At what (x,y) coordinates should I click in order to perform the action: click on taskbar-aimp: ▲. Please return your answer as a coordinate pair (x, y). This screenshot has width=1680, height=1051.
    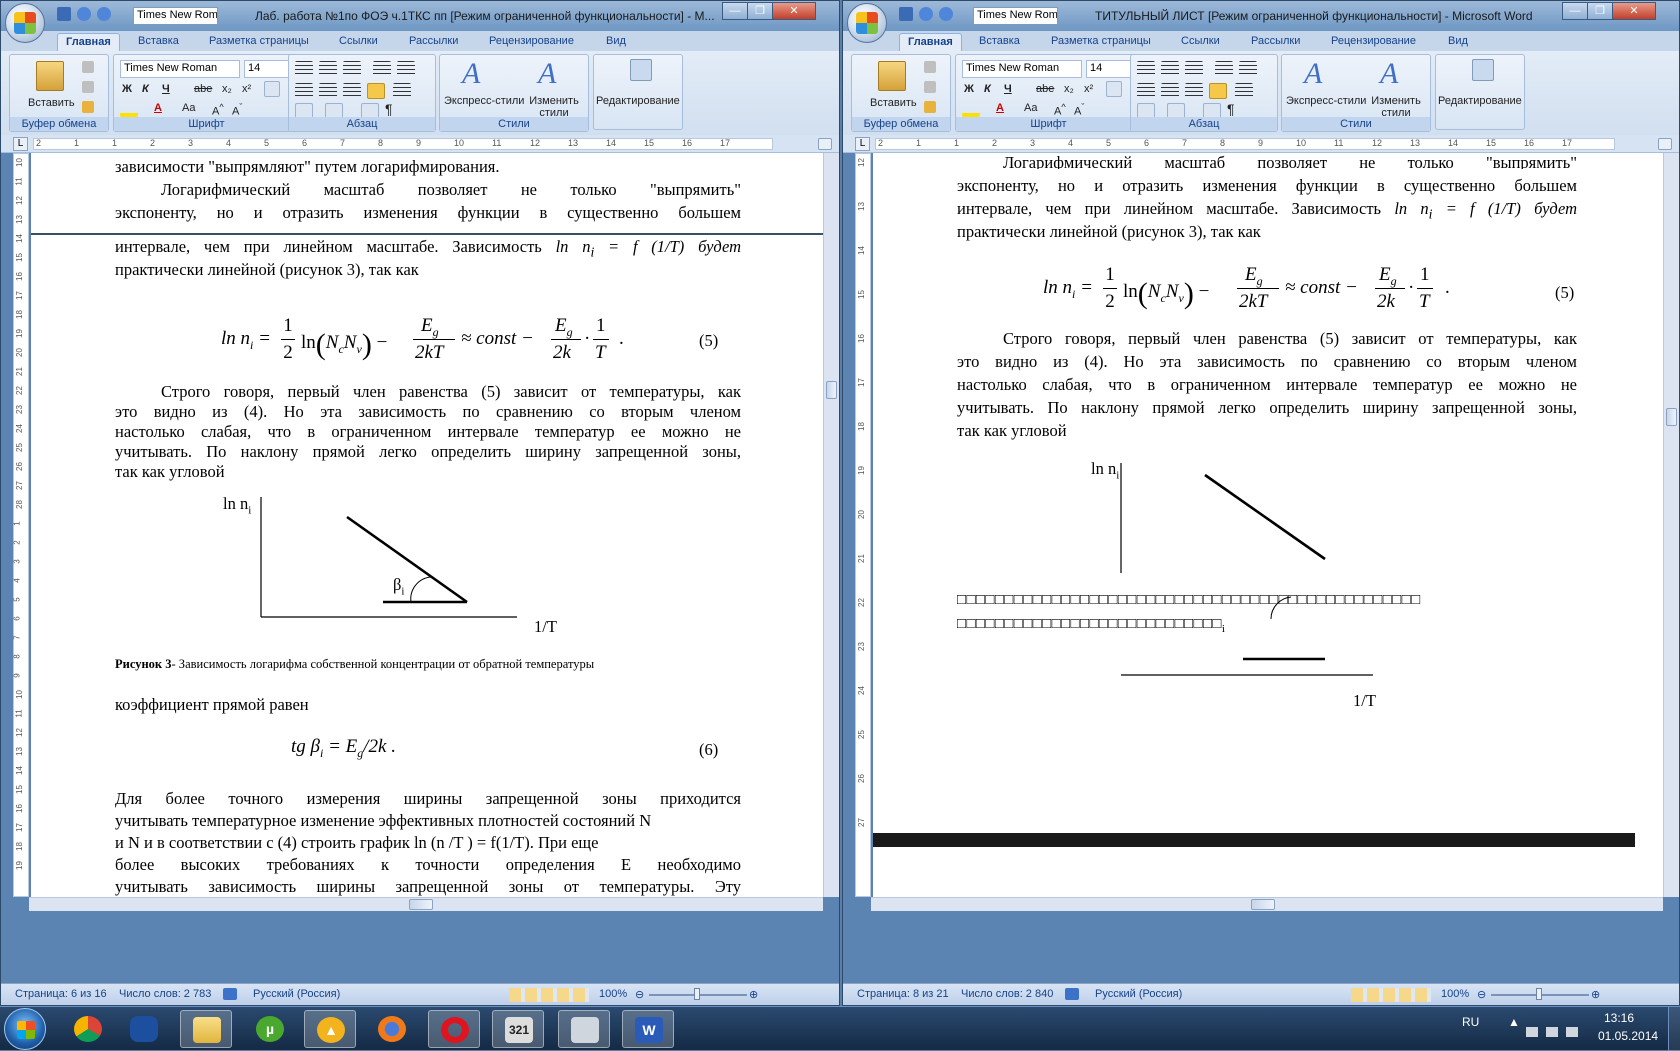
    Looking at the image, I should click on (330, 1029).